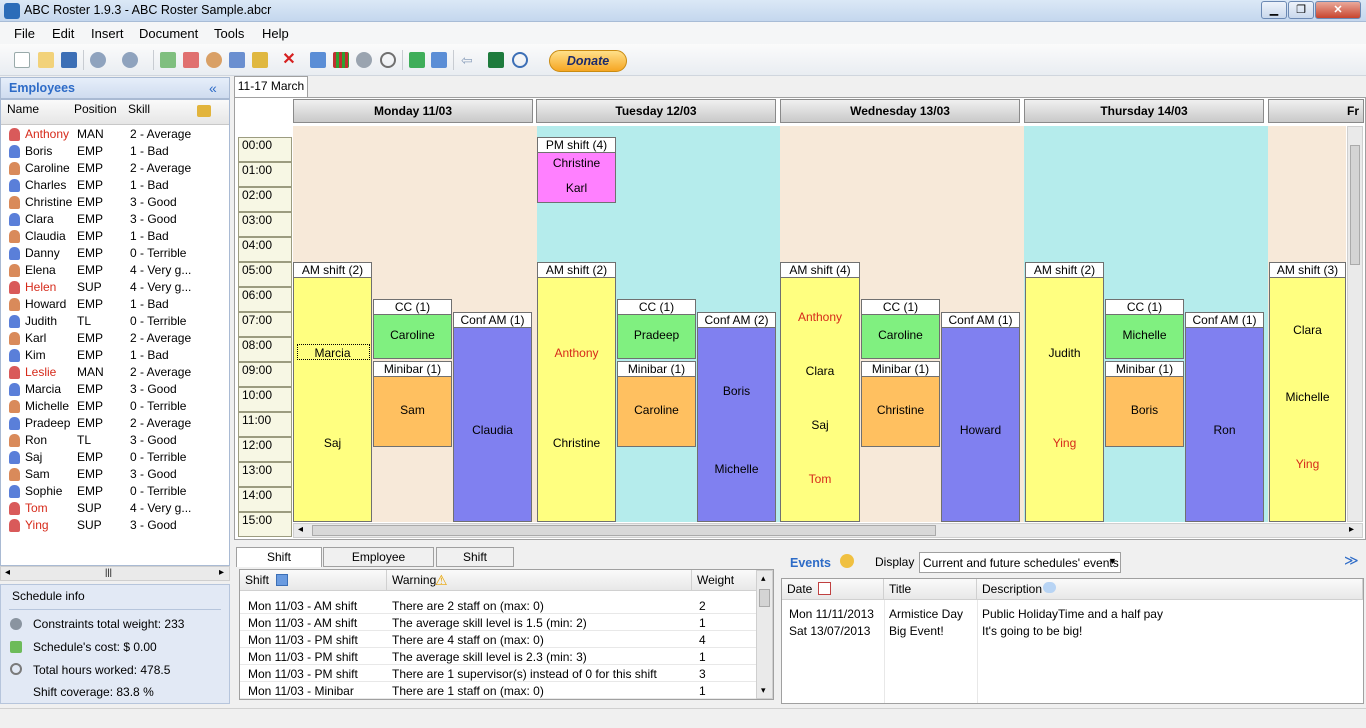  What do you see at coordinates (98, 60) in the screenshot?
I see `undo-icon` at bounding box center [98, 60].